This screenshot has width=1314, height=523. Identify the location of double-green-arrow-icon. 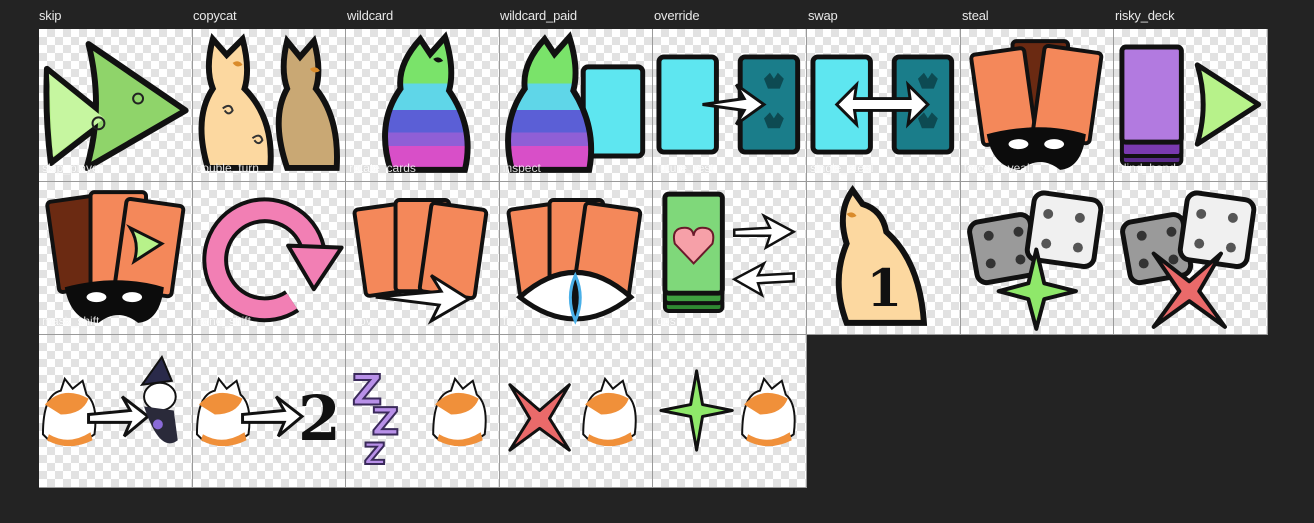
(116, 106).